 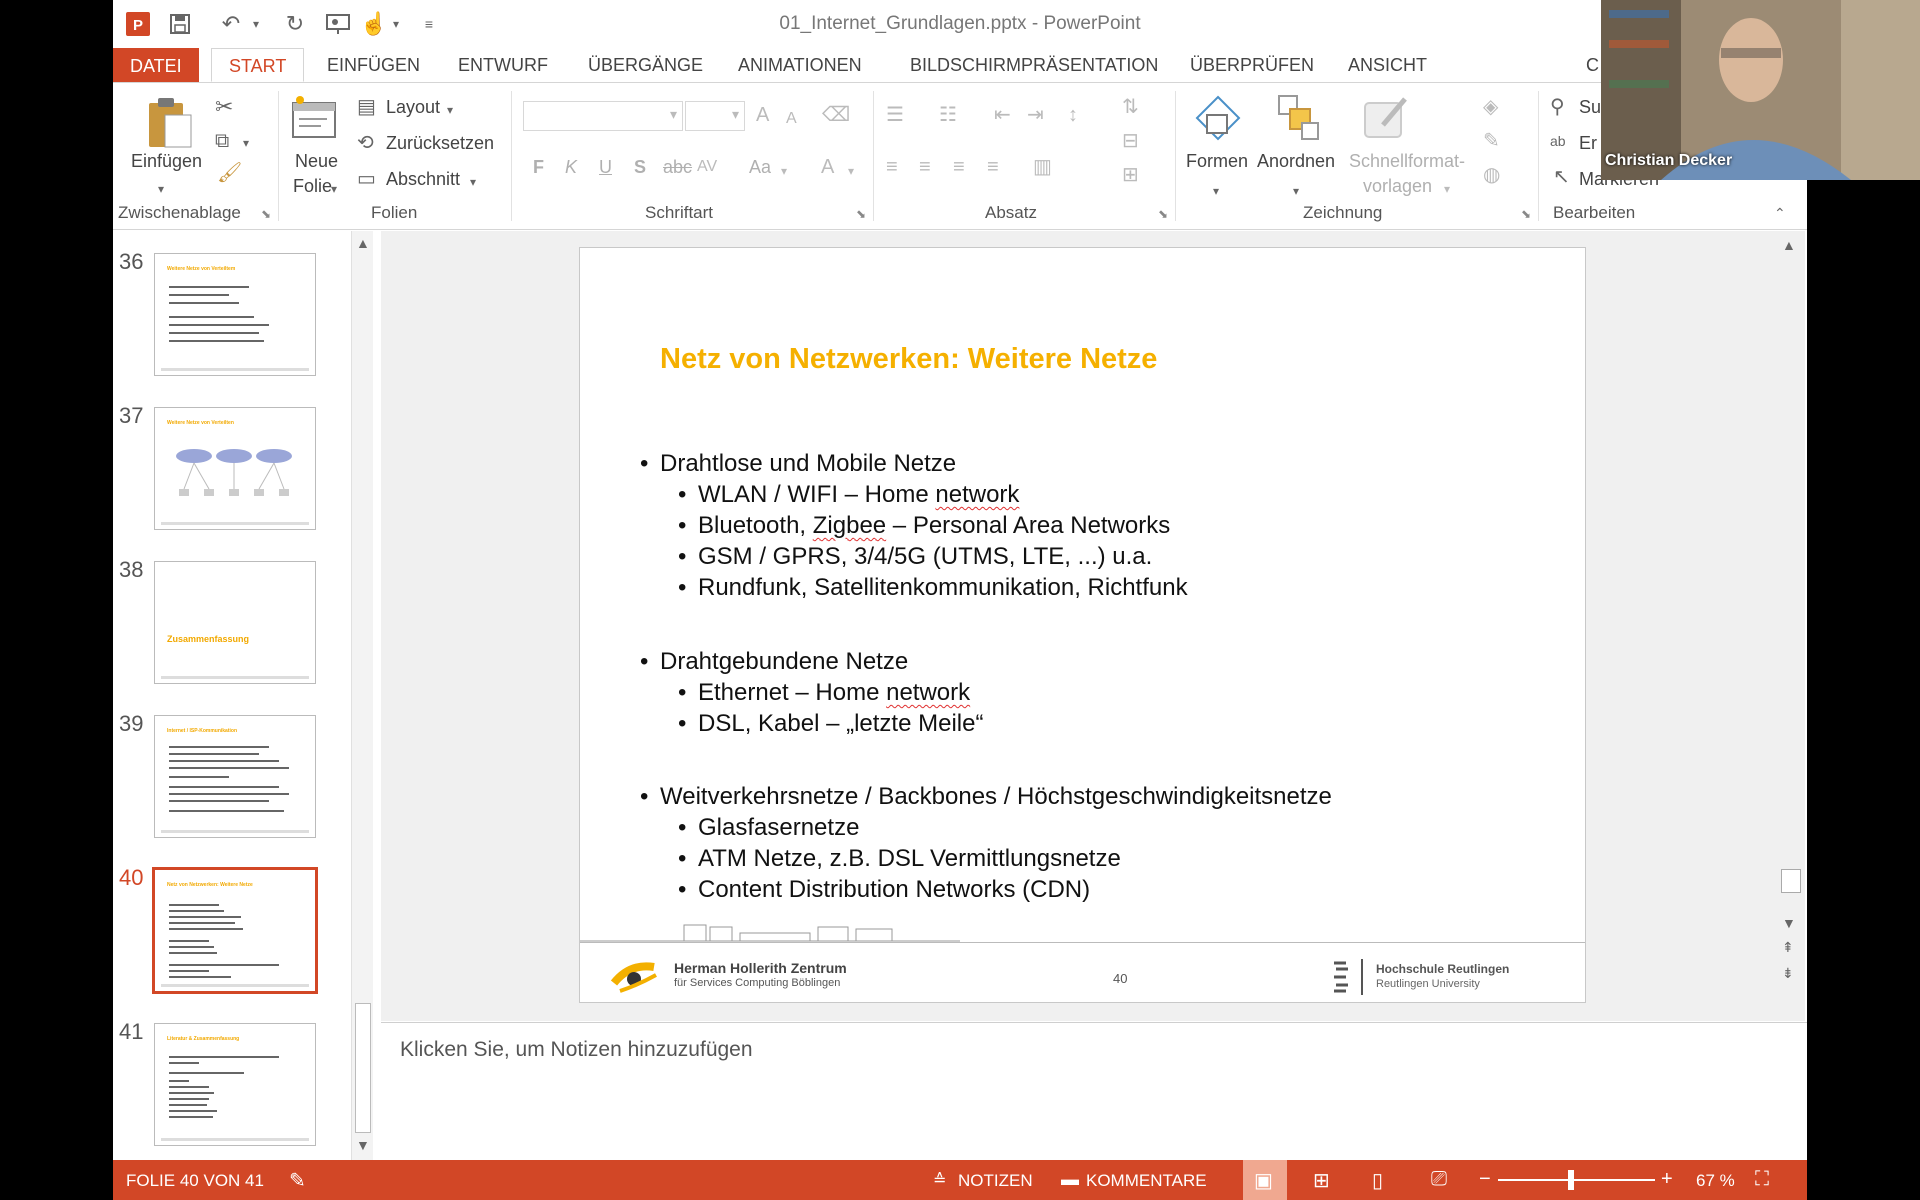 What do you see at coordinates (156, 66) in the screenshot?
I see `tab-datei: DATEI` at bounding box center [156, 66].